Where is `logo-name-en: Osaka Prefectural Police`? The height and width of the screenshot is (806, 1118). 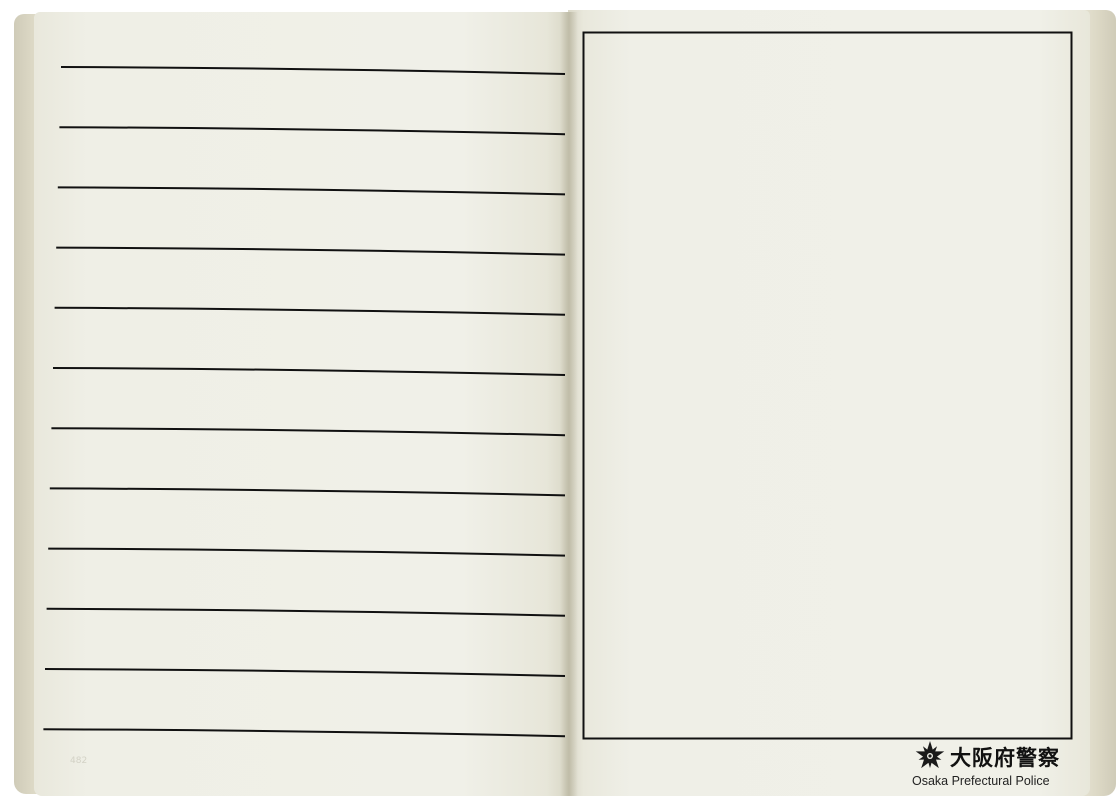 logo-name-en: Osaka Prefectural Police is located at coordinates (981, 781).